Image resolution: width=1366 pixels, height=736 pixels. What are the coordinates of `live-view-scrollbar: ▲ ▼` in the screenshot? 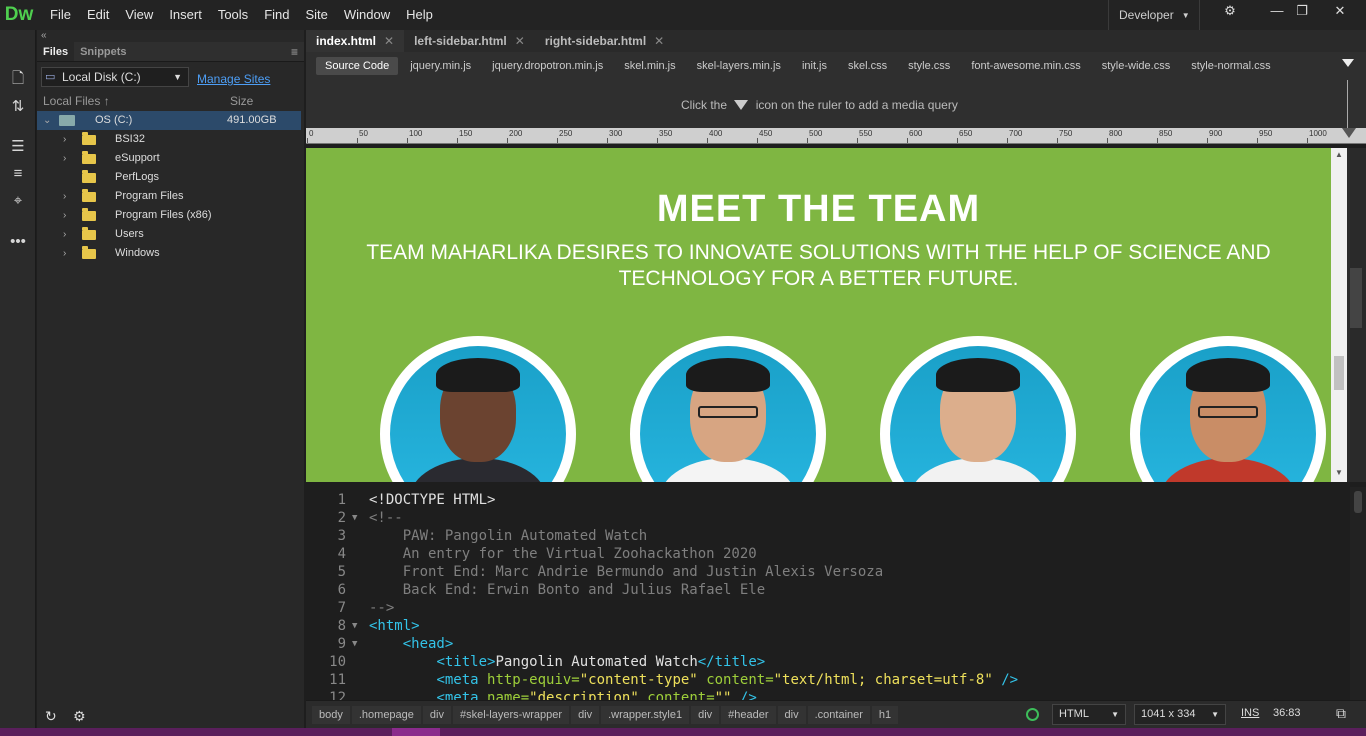 It's located at (1339, 315).